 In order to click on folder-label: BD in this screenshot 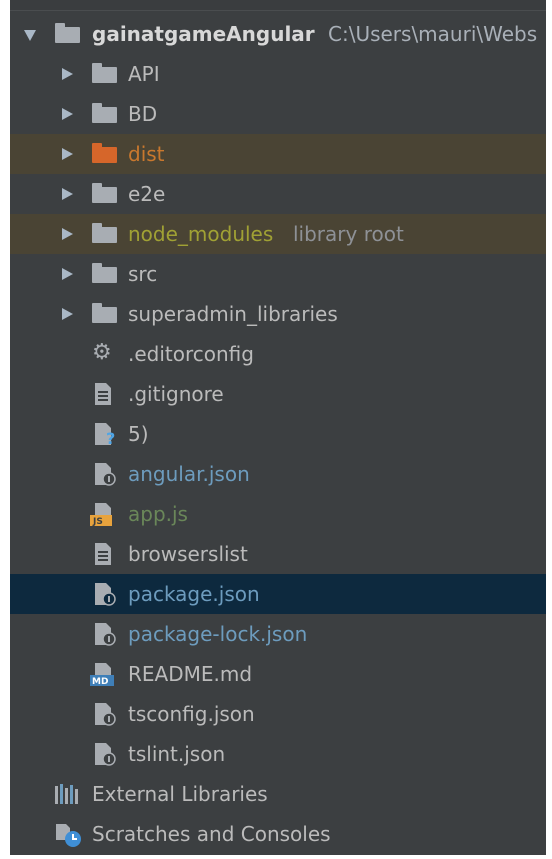, I will do `click(143, 114)`.